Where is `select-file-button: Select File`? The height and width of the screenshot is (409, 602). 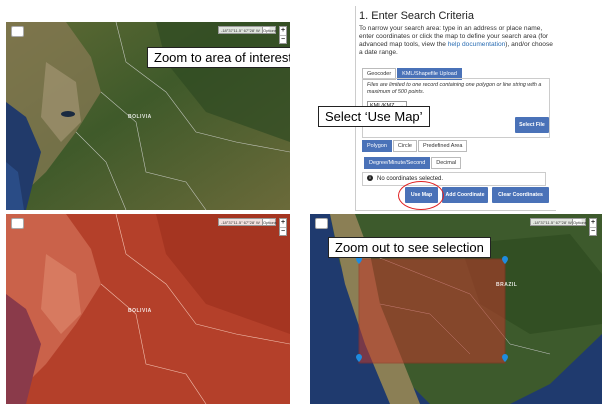
select-file-button: Select File is located at coordinates (532, 125).